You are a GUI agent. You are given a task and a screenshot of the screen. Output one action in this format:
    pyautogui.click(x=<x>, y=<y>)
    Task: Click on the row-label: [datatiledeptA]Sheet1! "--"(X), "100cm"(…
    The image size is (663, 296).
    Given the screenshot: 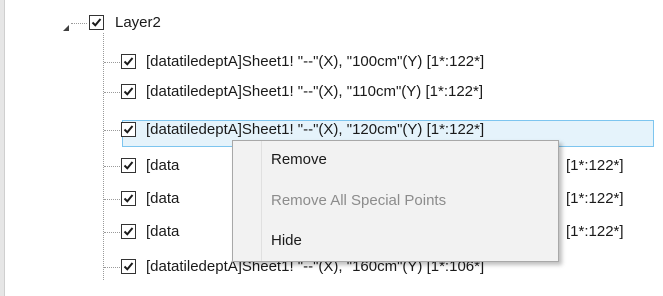 What is the action you would take?
    pyautogui.click(x=315, y=62)
    